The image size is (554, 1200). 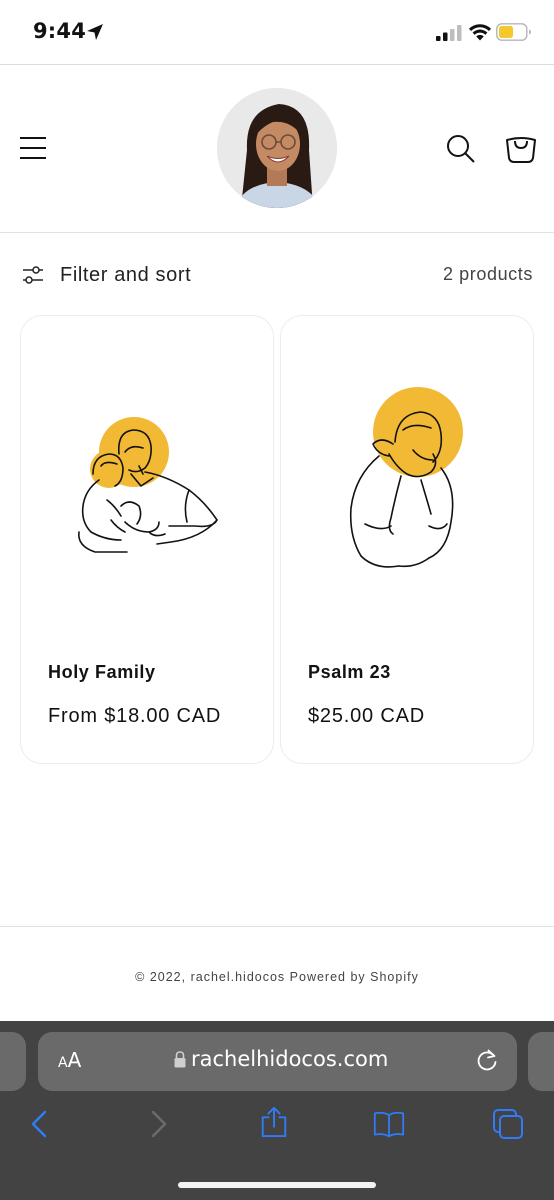 I want to click on next-tab-pill, so click(x=541, y=1061).